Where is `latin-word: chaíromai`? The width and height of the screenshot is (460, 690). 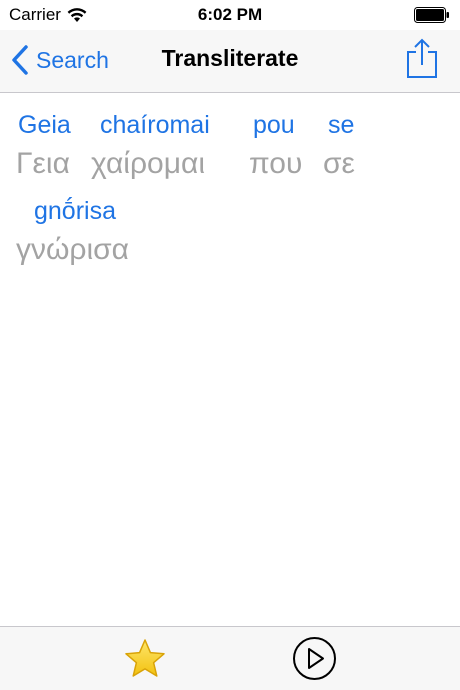 latin-word: chaíromai is located at coordinates (155, 125).